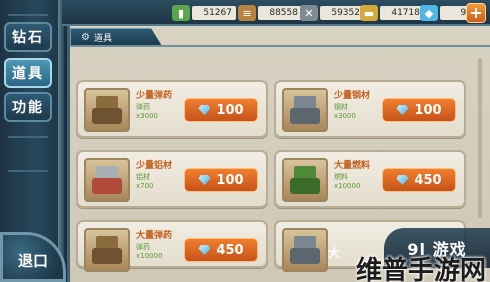 This screenshot has height=282, width=490. I want to click on watermark-text: 维普手游网, so click(420, 269).